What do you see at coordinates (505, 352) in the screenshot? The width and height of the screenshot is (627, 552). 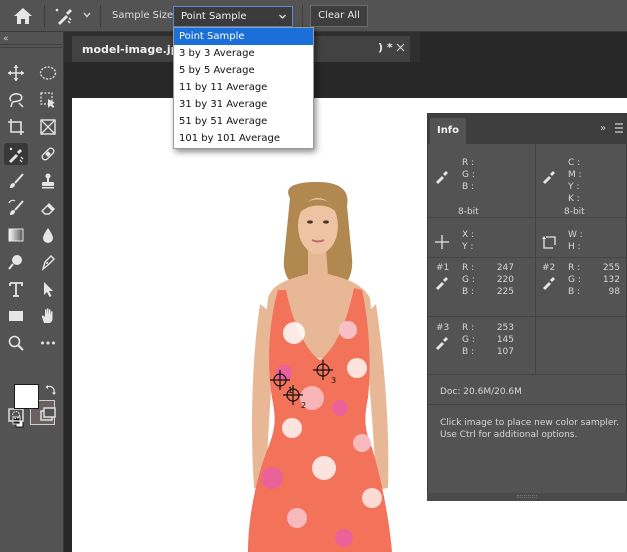 I see `sampler-3-b-value: 107` at bounding box center [505, 352].